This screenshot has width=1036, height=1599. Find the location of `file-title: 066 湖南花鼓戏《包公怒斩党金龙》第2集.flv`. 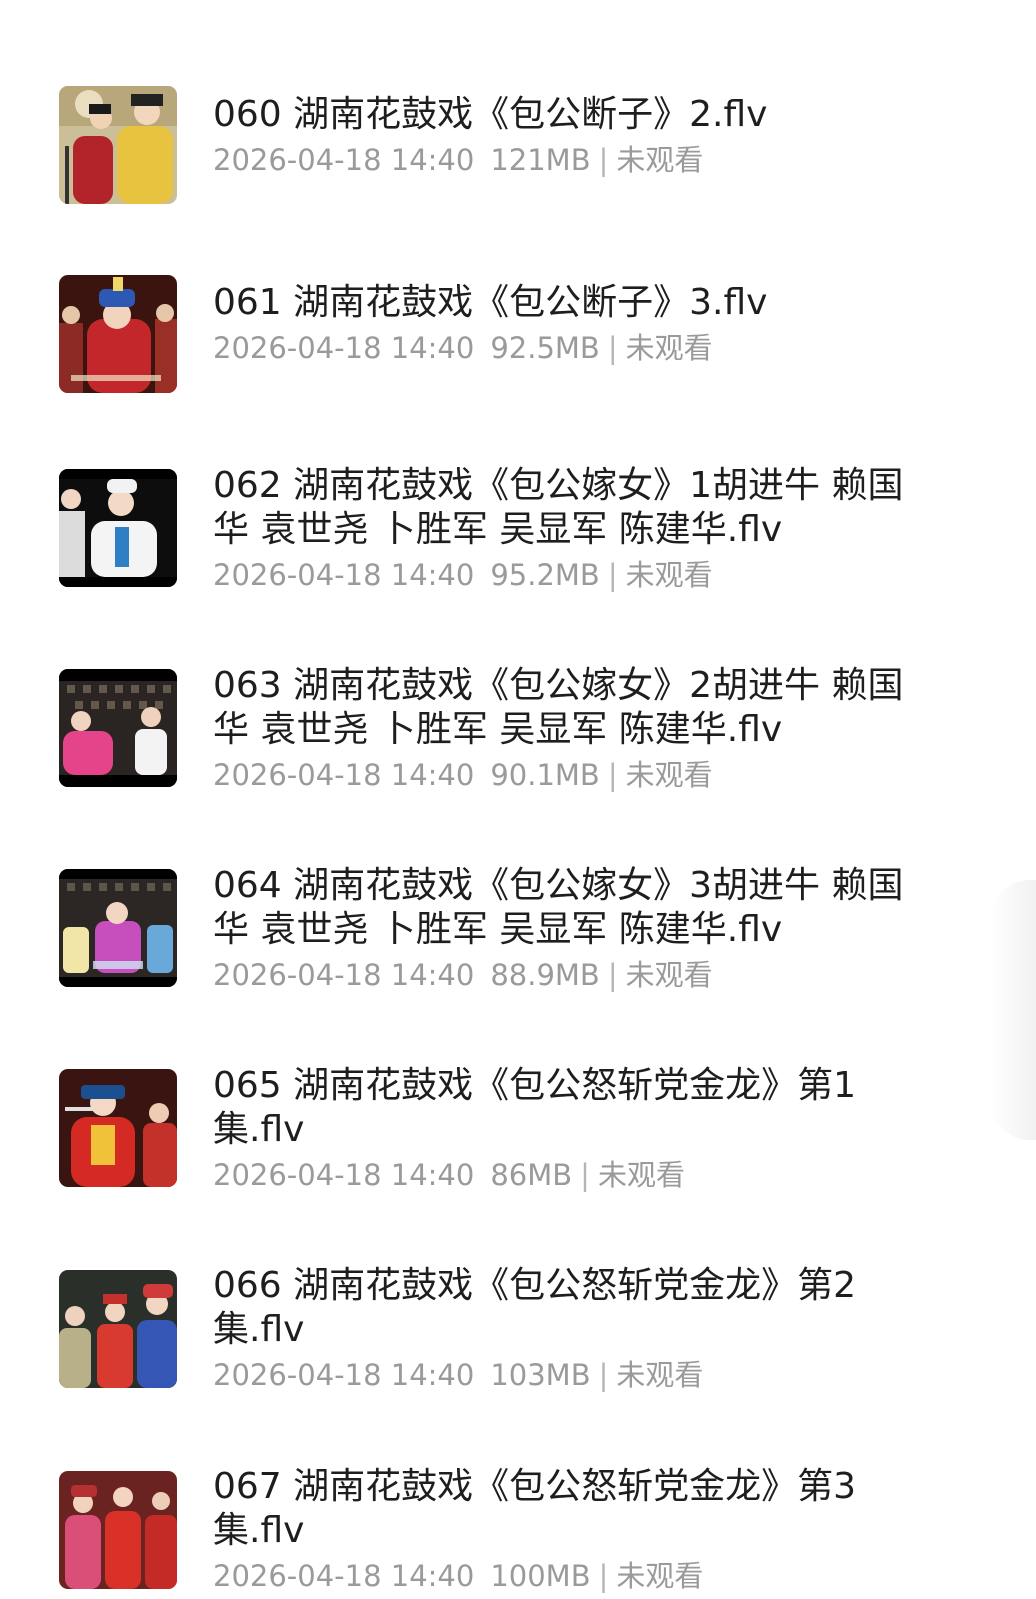

file-title: 066 湖南花鼓戏《包公怒斩党金龙》第2集.flv is located at coordinates (563, 1308).